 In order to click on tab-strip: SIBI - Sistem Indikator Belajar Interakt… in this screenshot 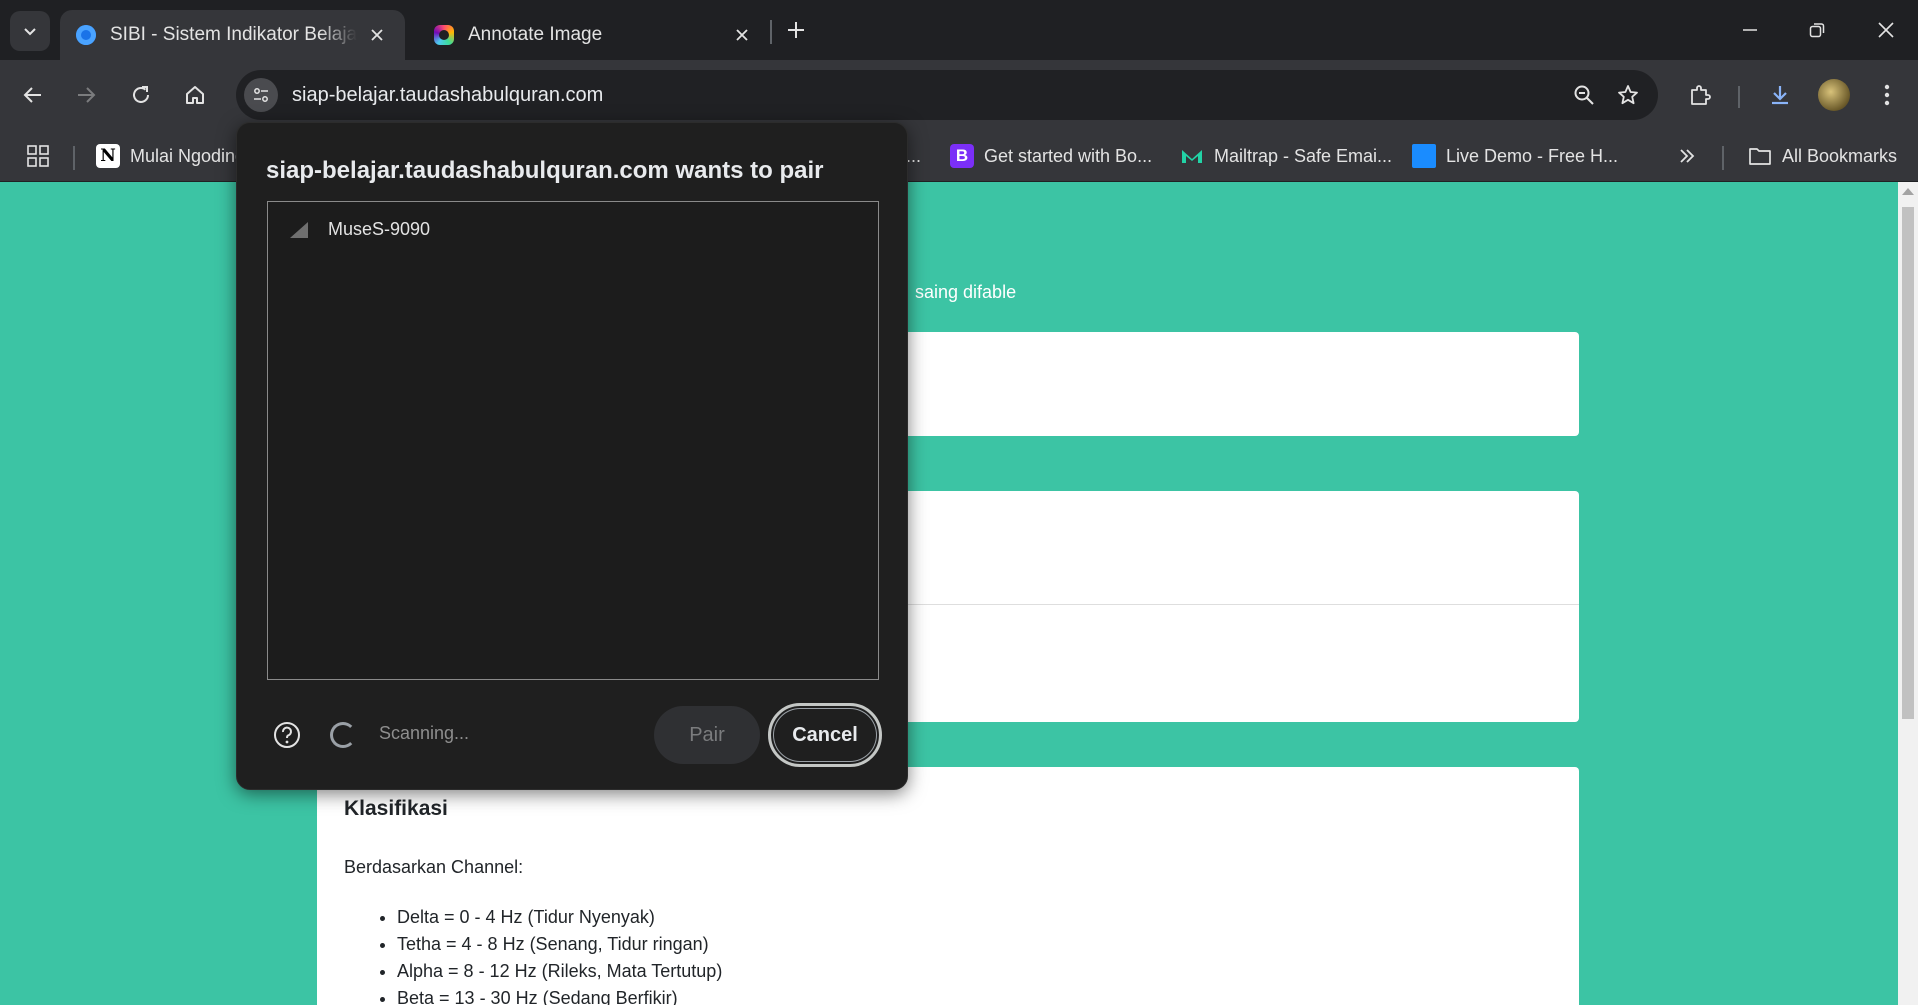, I will do `click(959, 30)`.